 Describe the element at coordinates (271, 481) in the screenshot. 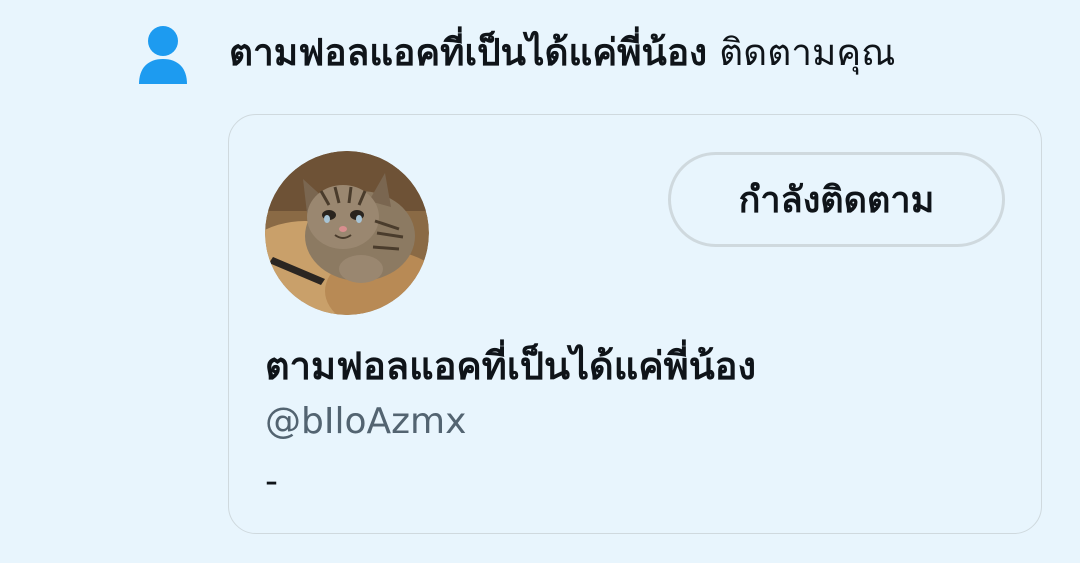

I see `card-bio: -` at that location.